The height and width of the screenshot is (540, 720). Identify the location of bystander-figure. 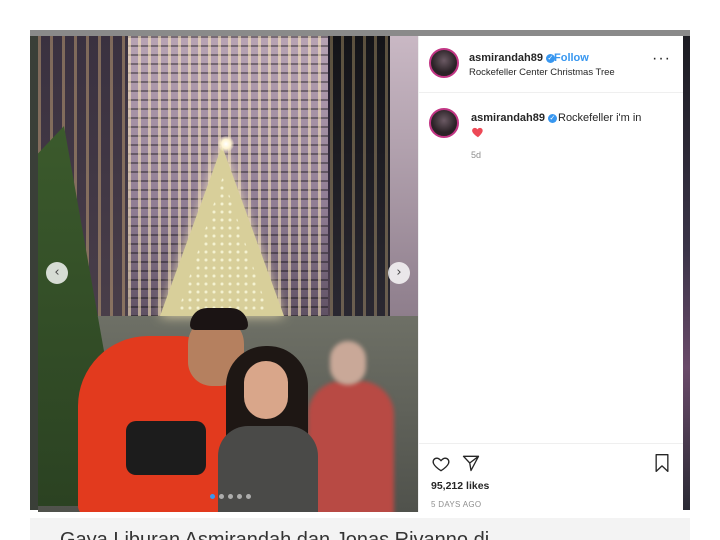
(351, 446).